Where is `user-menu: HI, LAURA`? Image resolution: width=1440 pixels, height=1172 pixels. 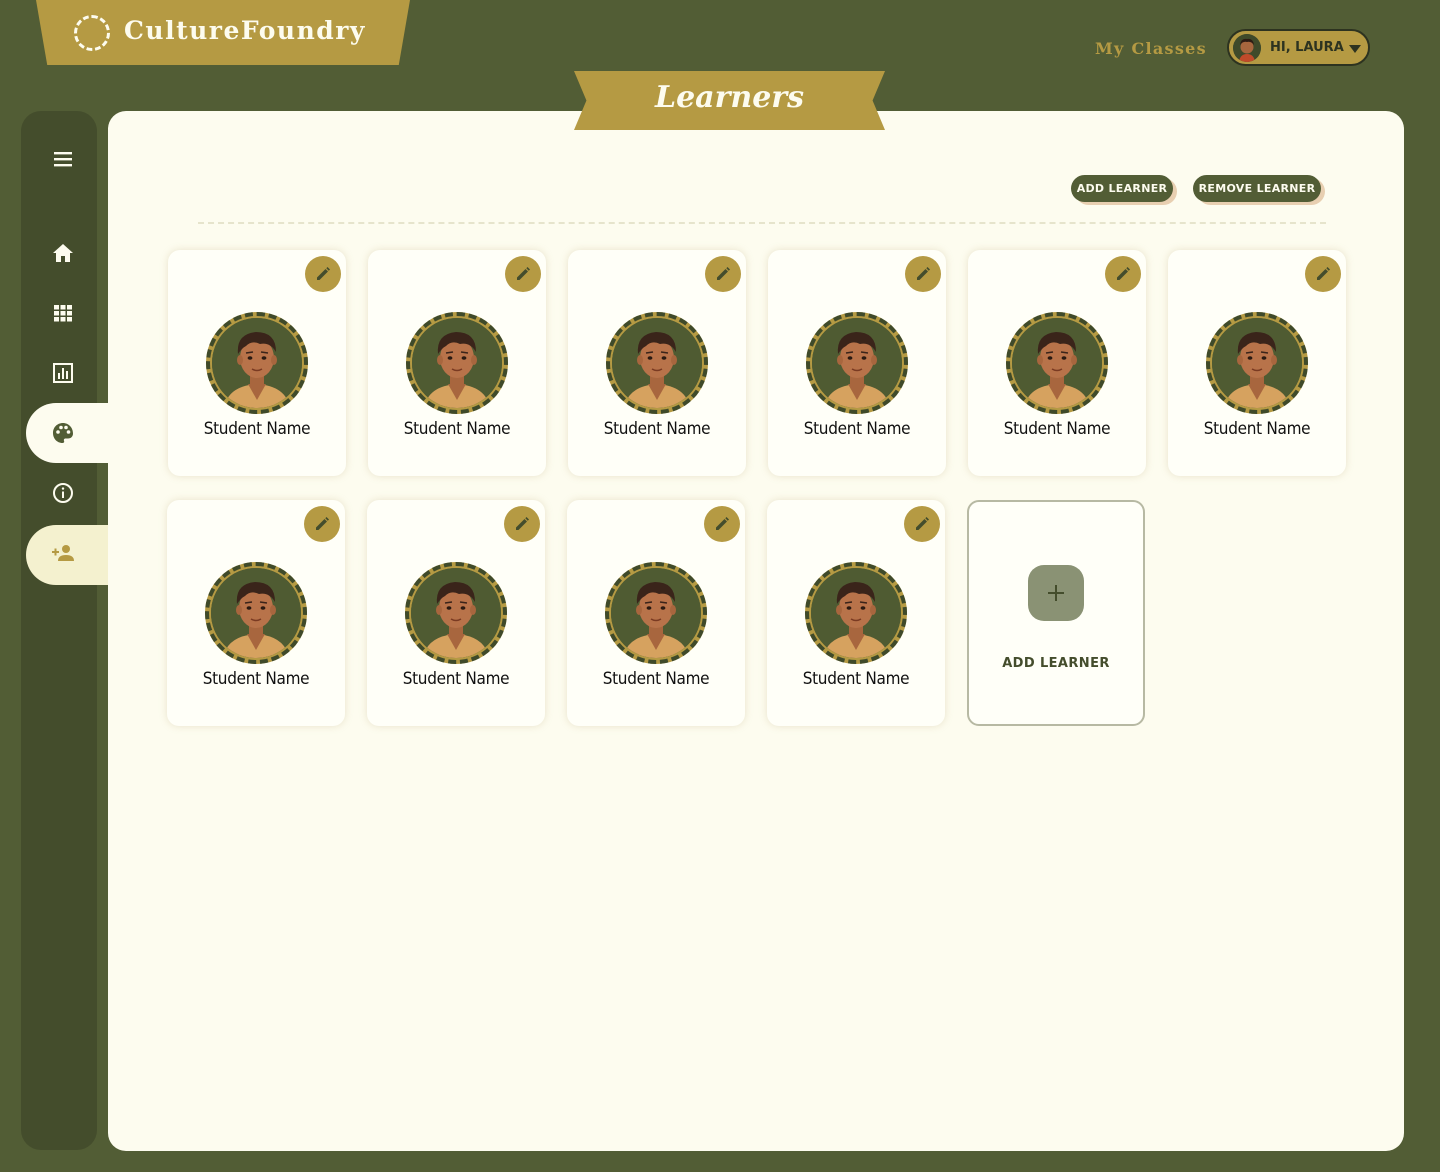 user-menu: HI, LAURA is located at coordinates (1298, 47).